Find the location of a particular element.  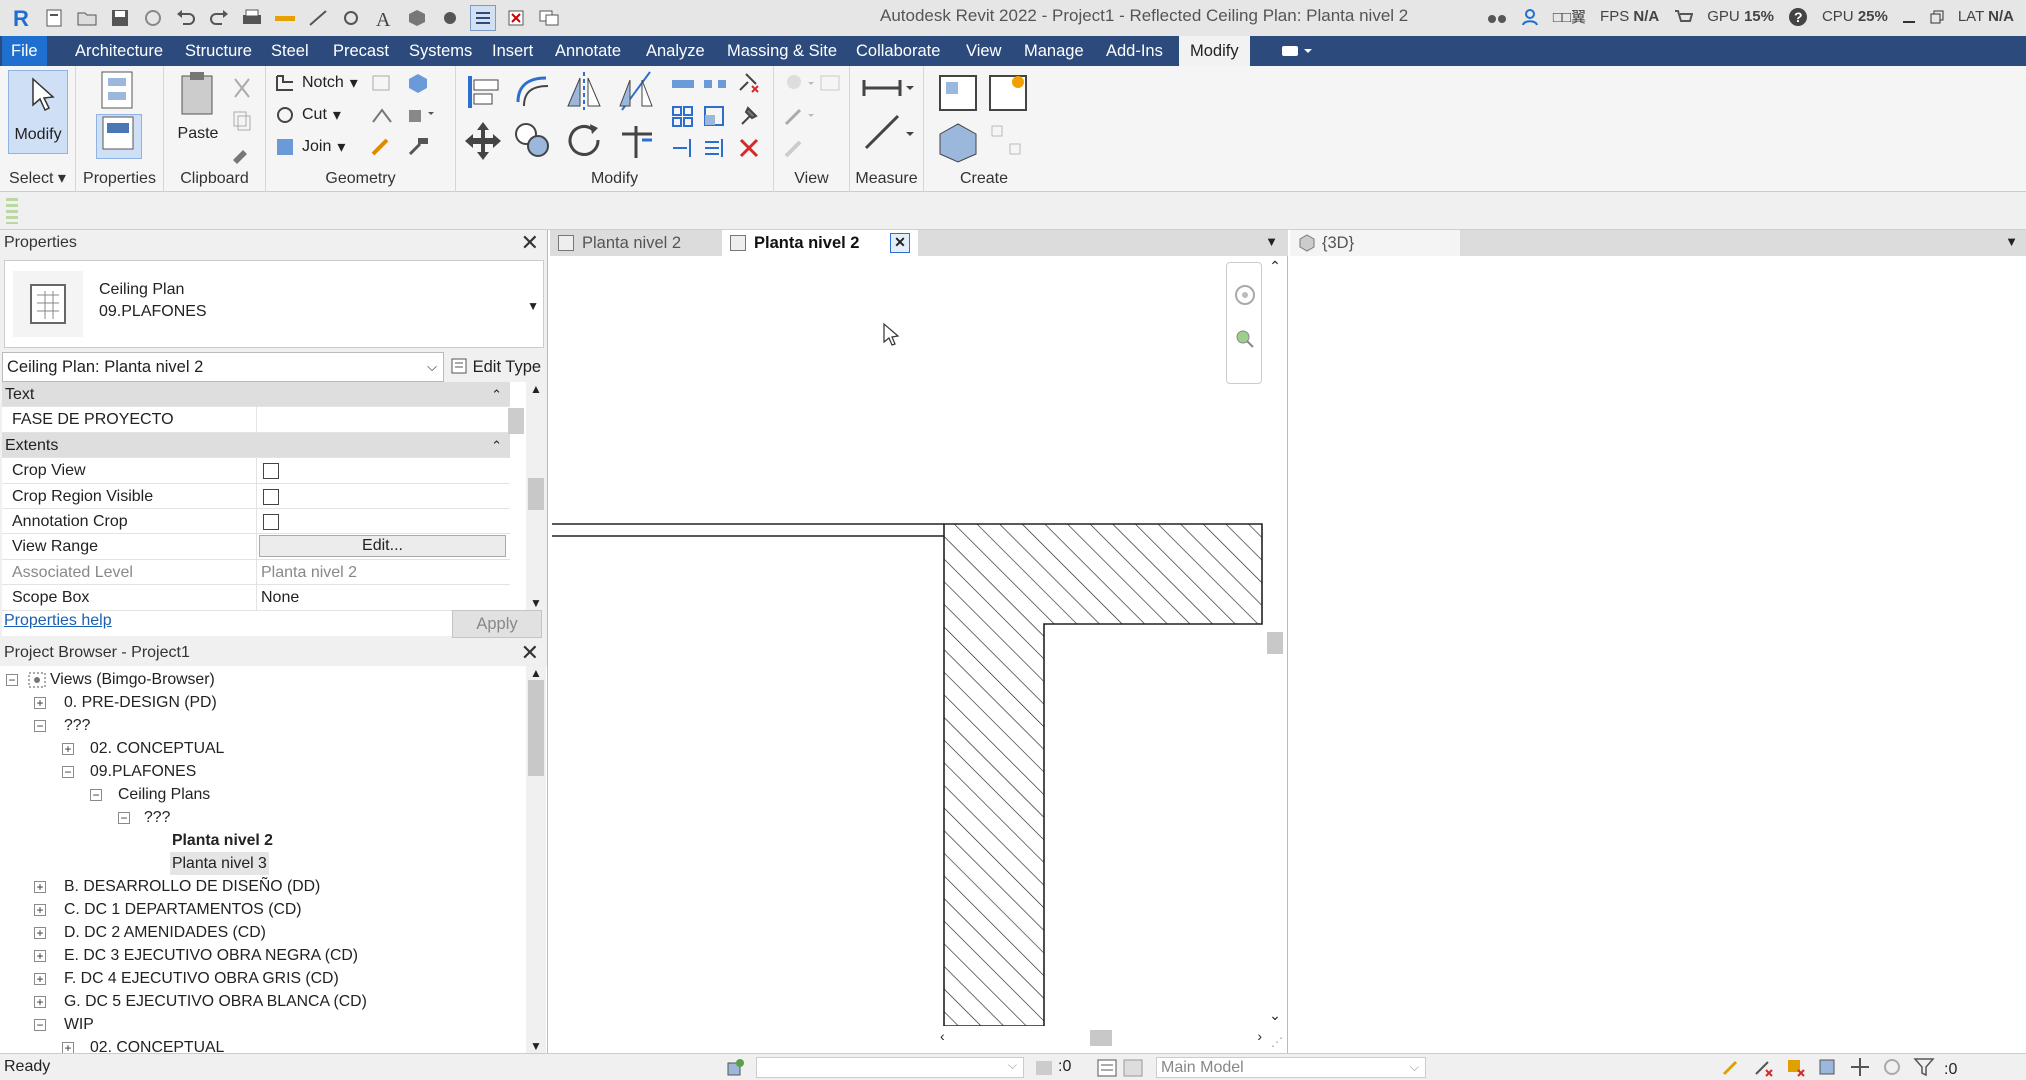

delete-icon is located at coordinates (749, 150).